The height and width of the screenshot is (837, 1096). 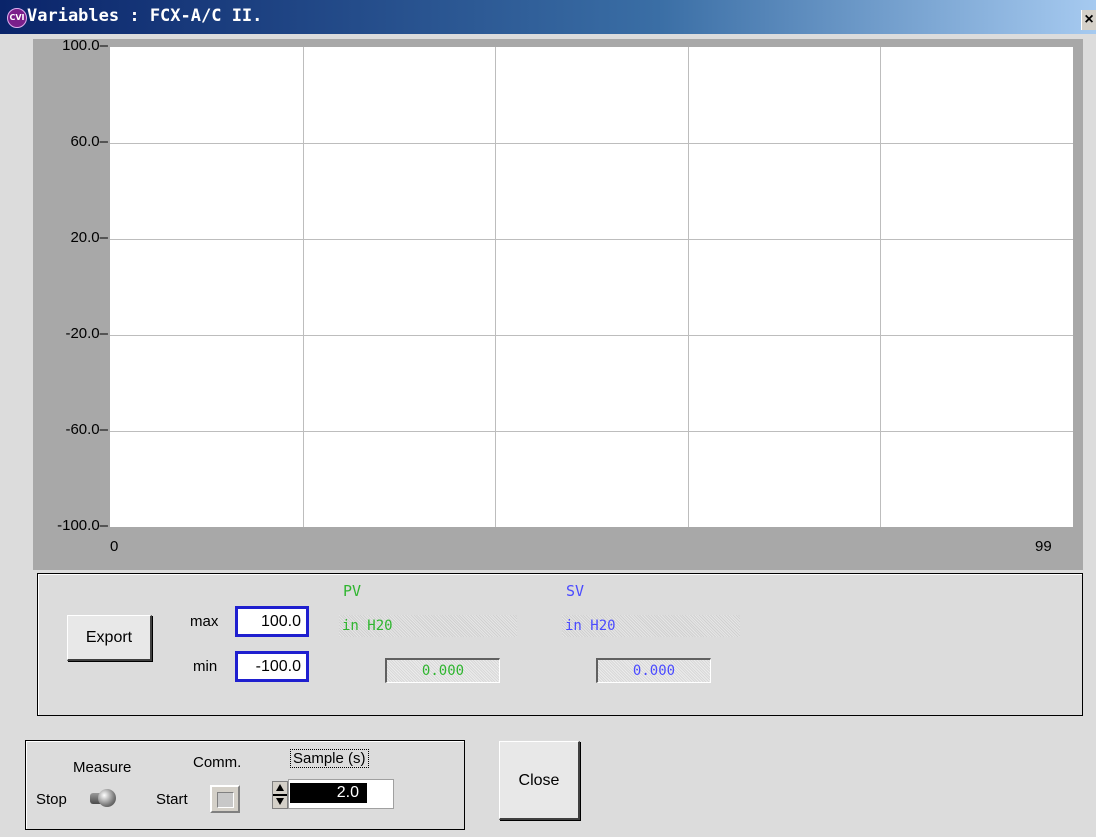 What do you see at coordinates (280, 787) in the screenshot?
I see `chevron-up-icon` at bounding box center [280, 787].